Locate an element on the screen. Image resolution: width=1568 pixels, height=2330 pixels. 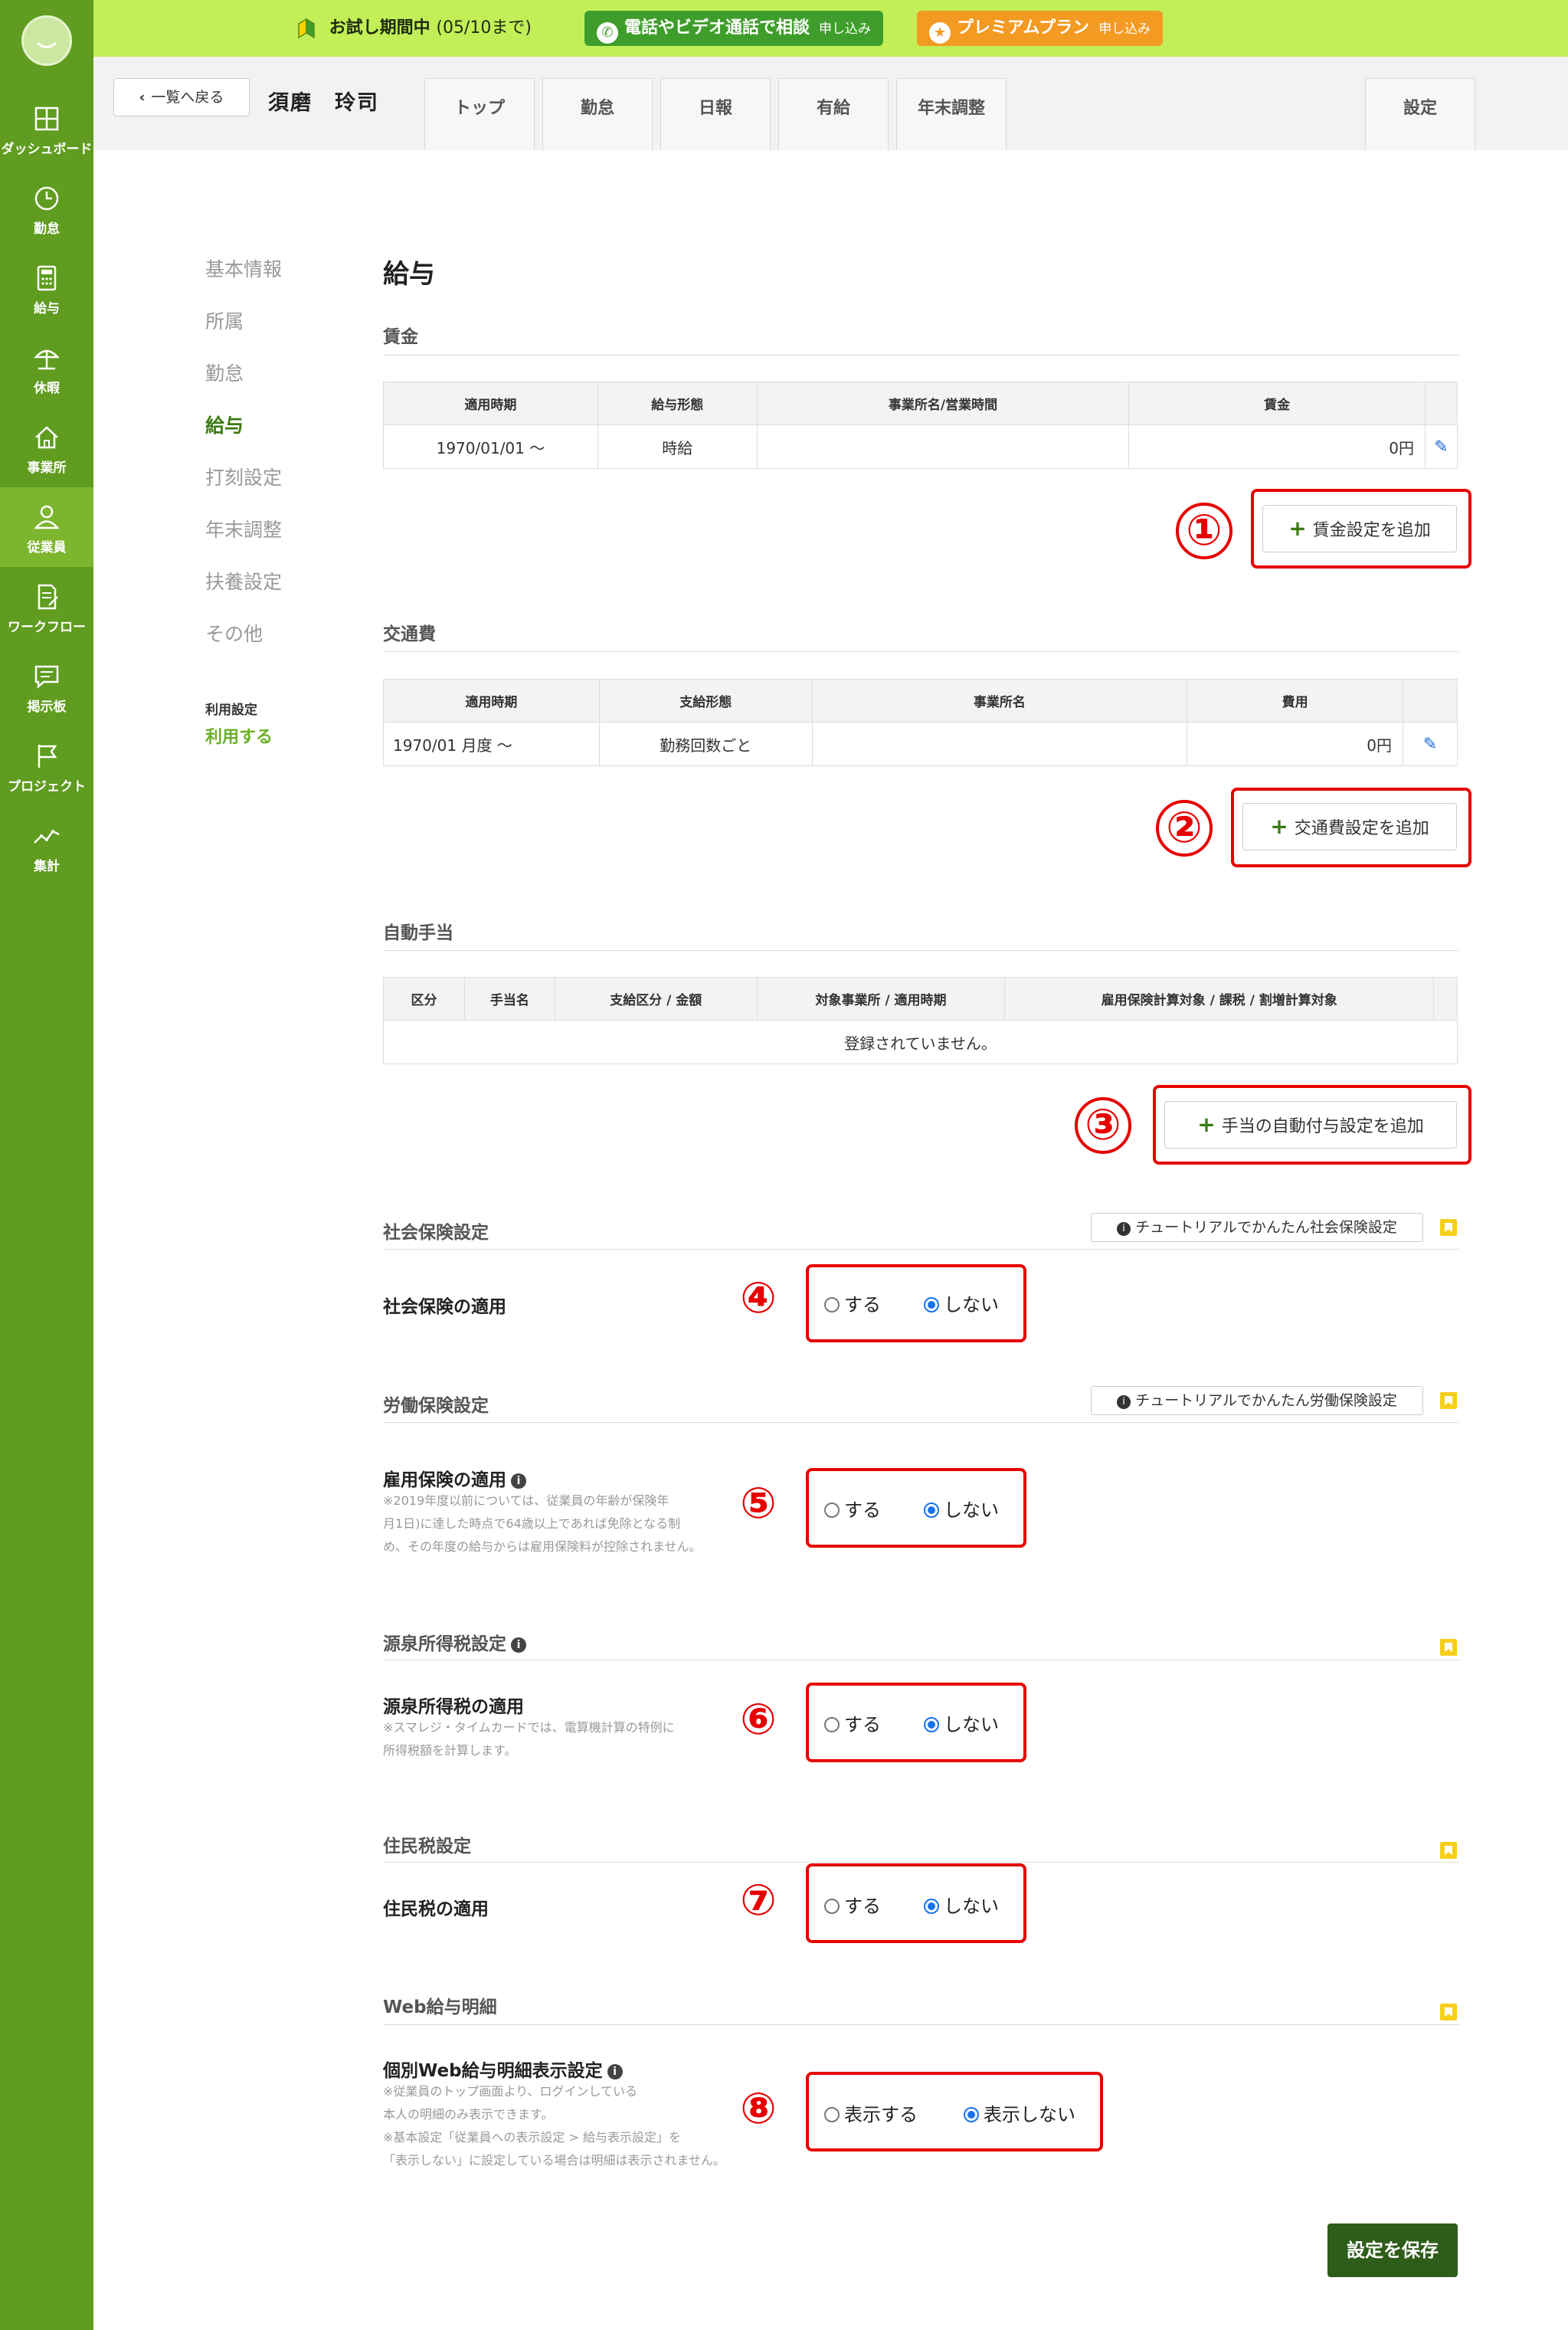
subnav-basic-info: 基本情報 is located at coordinates (243, 268).